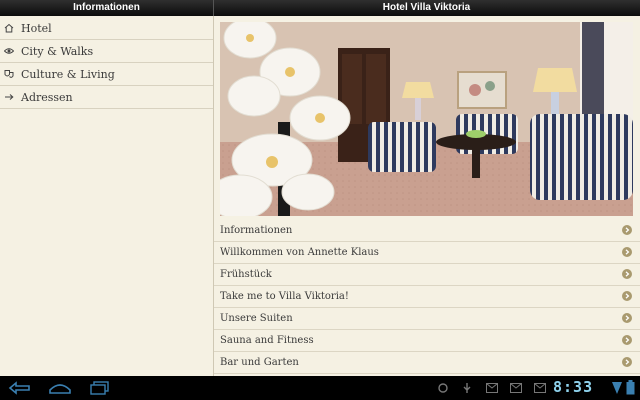 The height and width of the screenshot is (400, 640). Describe the element at coordinates (68, 74) in the screenshot. I see `sidebar-item-label: Culture & Living` at that location.